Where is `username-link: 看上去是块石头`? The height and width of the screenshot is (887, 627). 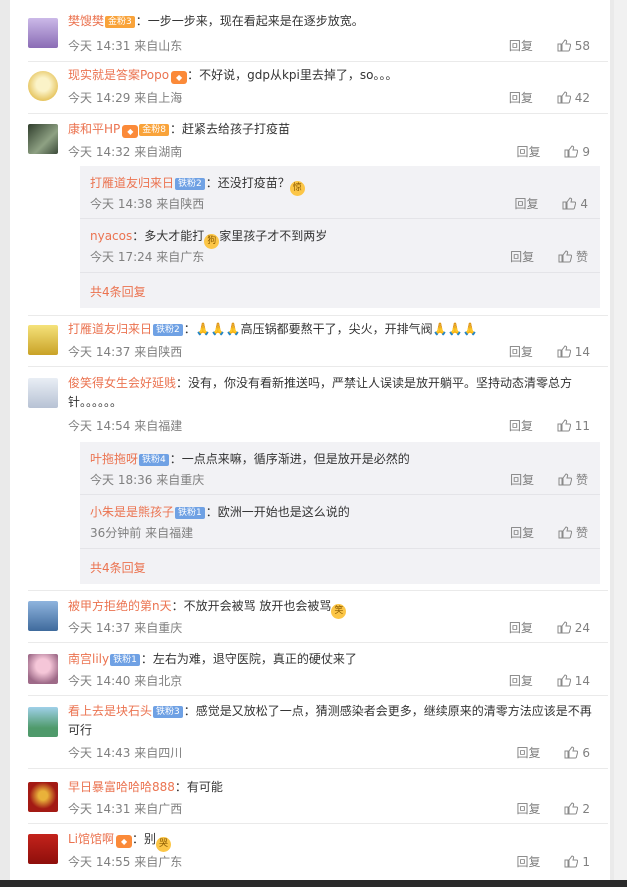
username-link: 看上去是块石头 is located at coordinates (110, 711).